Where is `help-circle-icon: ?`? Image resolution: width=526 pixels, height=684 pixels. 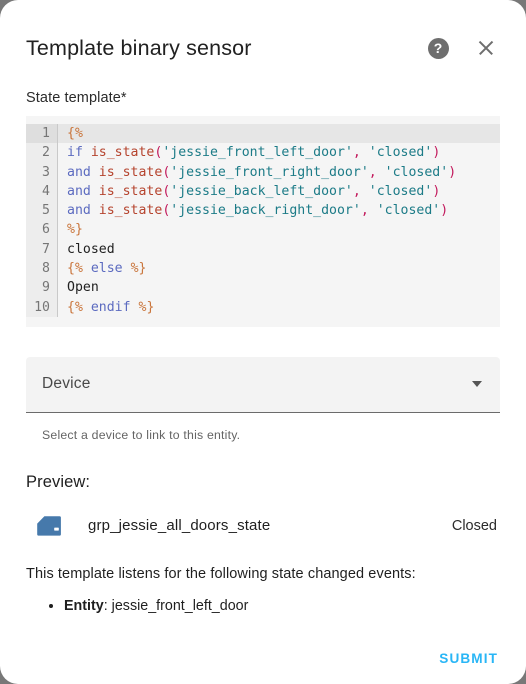 help-circle-icon: ? is located at coordinates (438, 48).